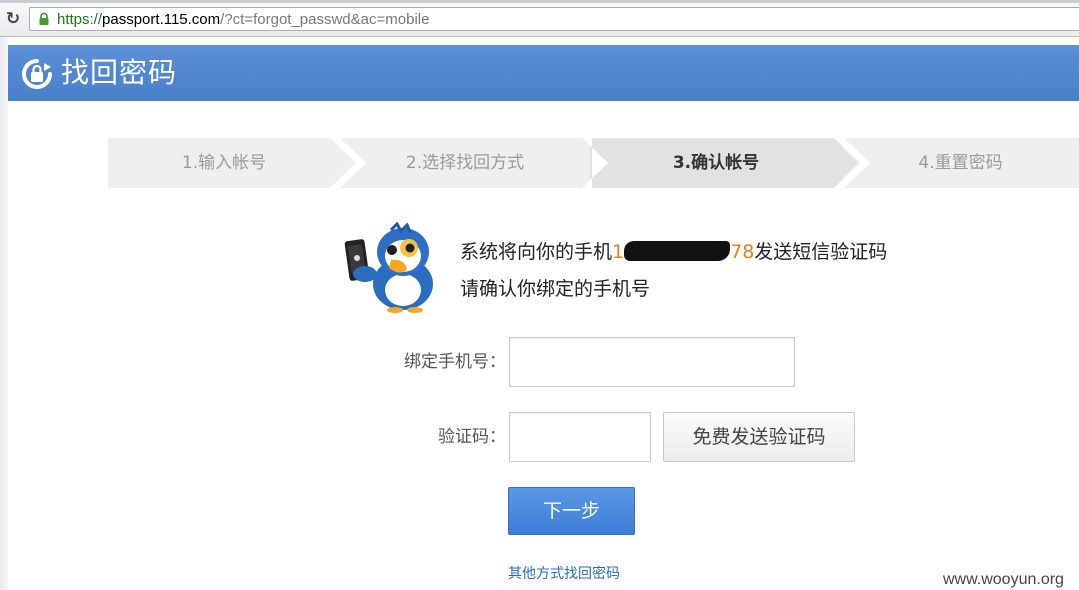 Image resolution: width=1079 pixels, height=590 pixels. Describe the element at coordinates (472, 437) in the screenshot. I see `code-label: 验证码：` at that location.